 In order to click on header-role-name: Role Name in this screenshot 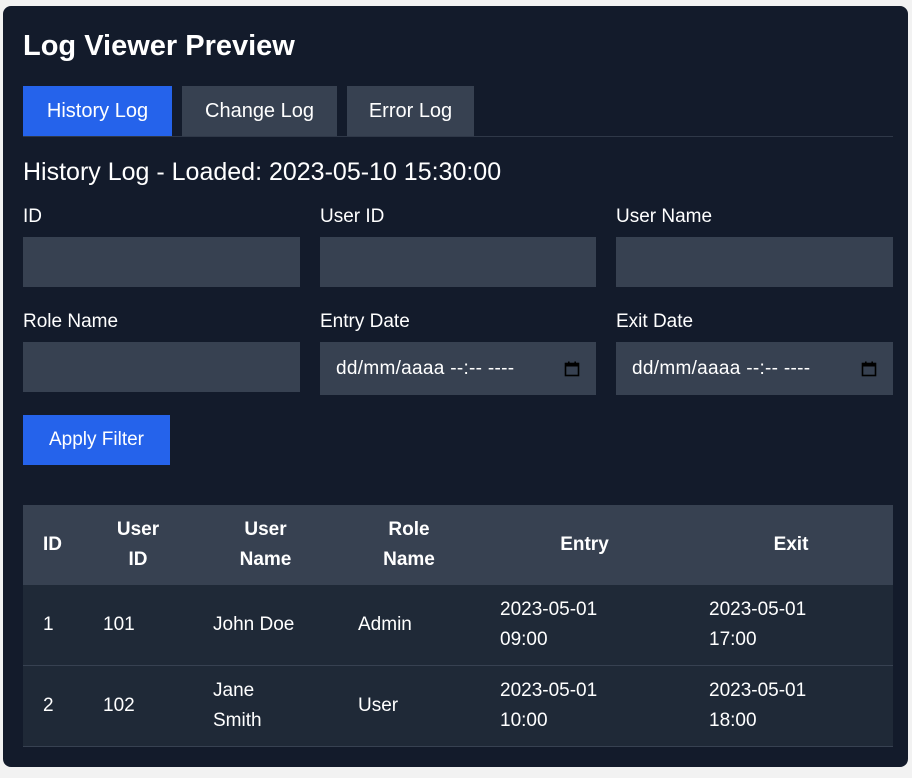, I will do `click(409, 545)`.